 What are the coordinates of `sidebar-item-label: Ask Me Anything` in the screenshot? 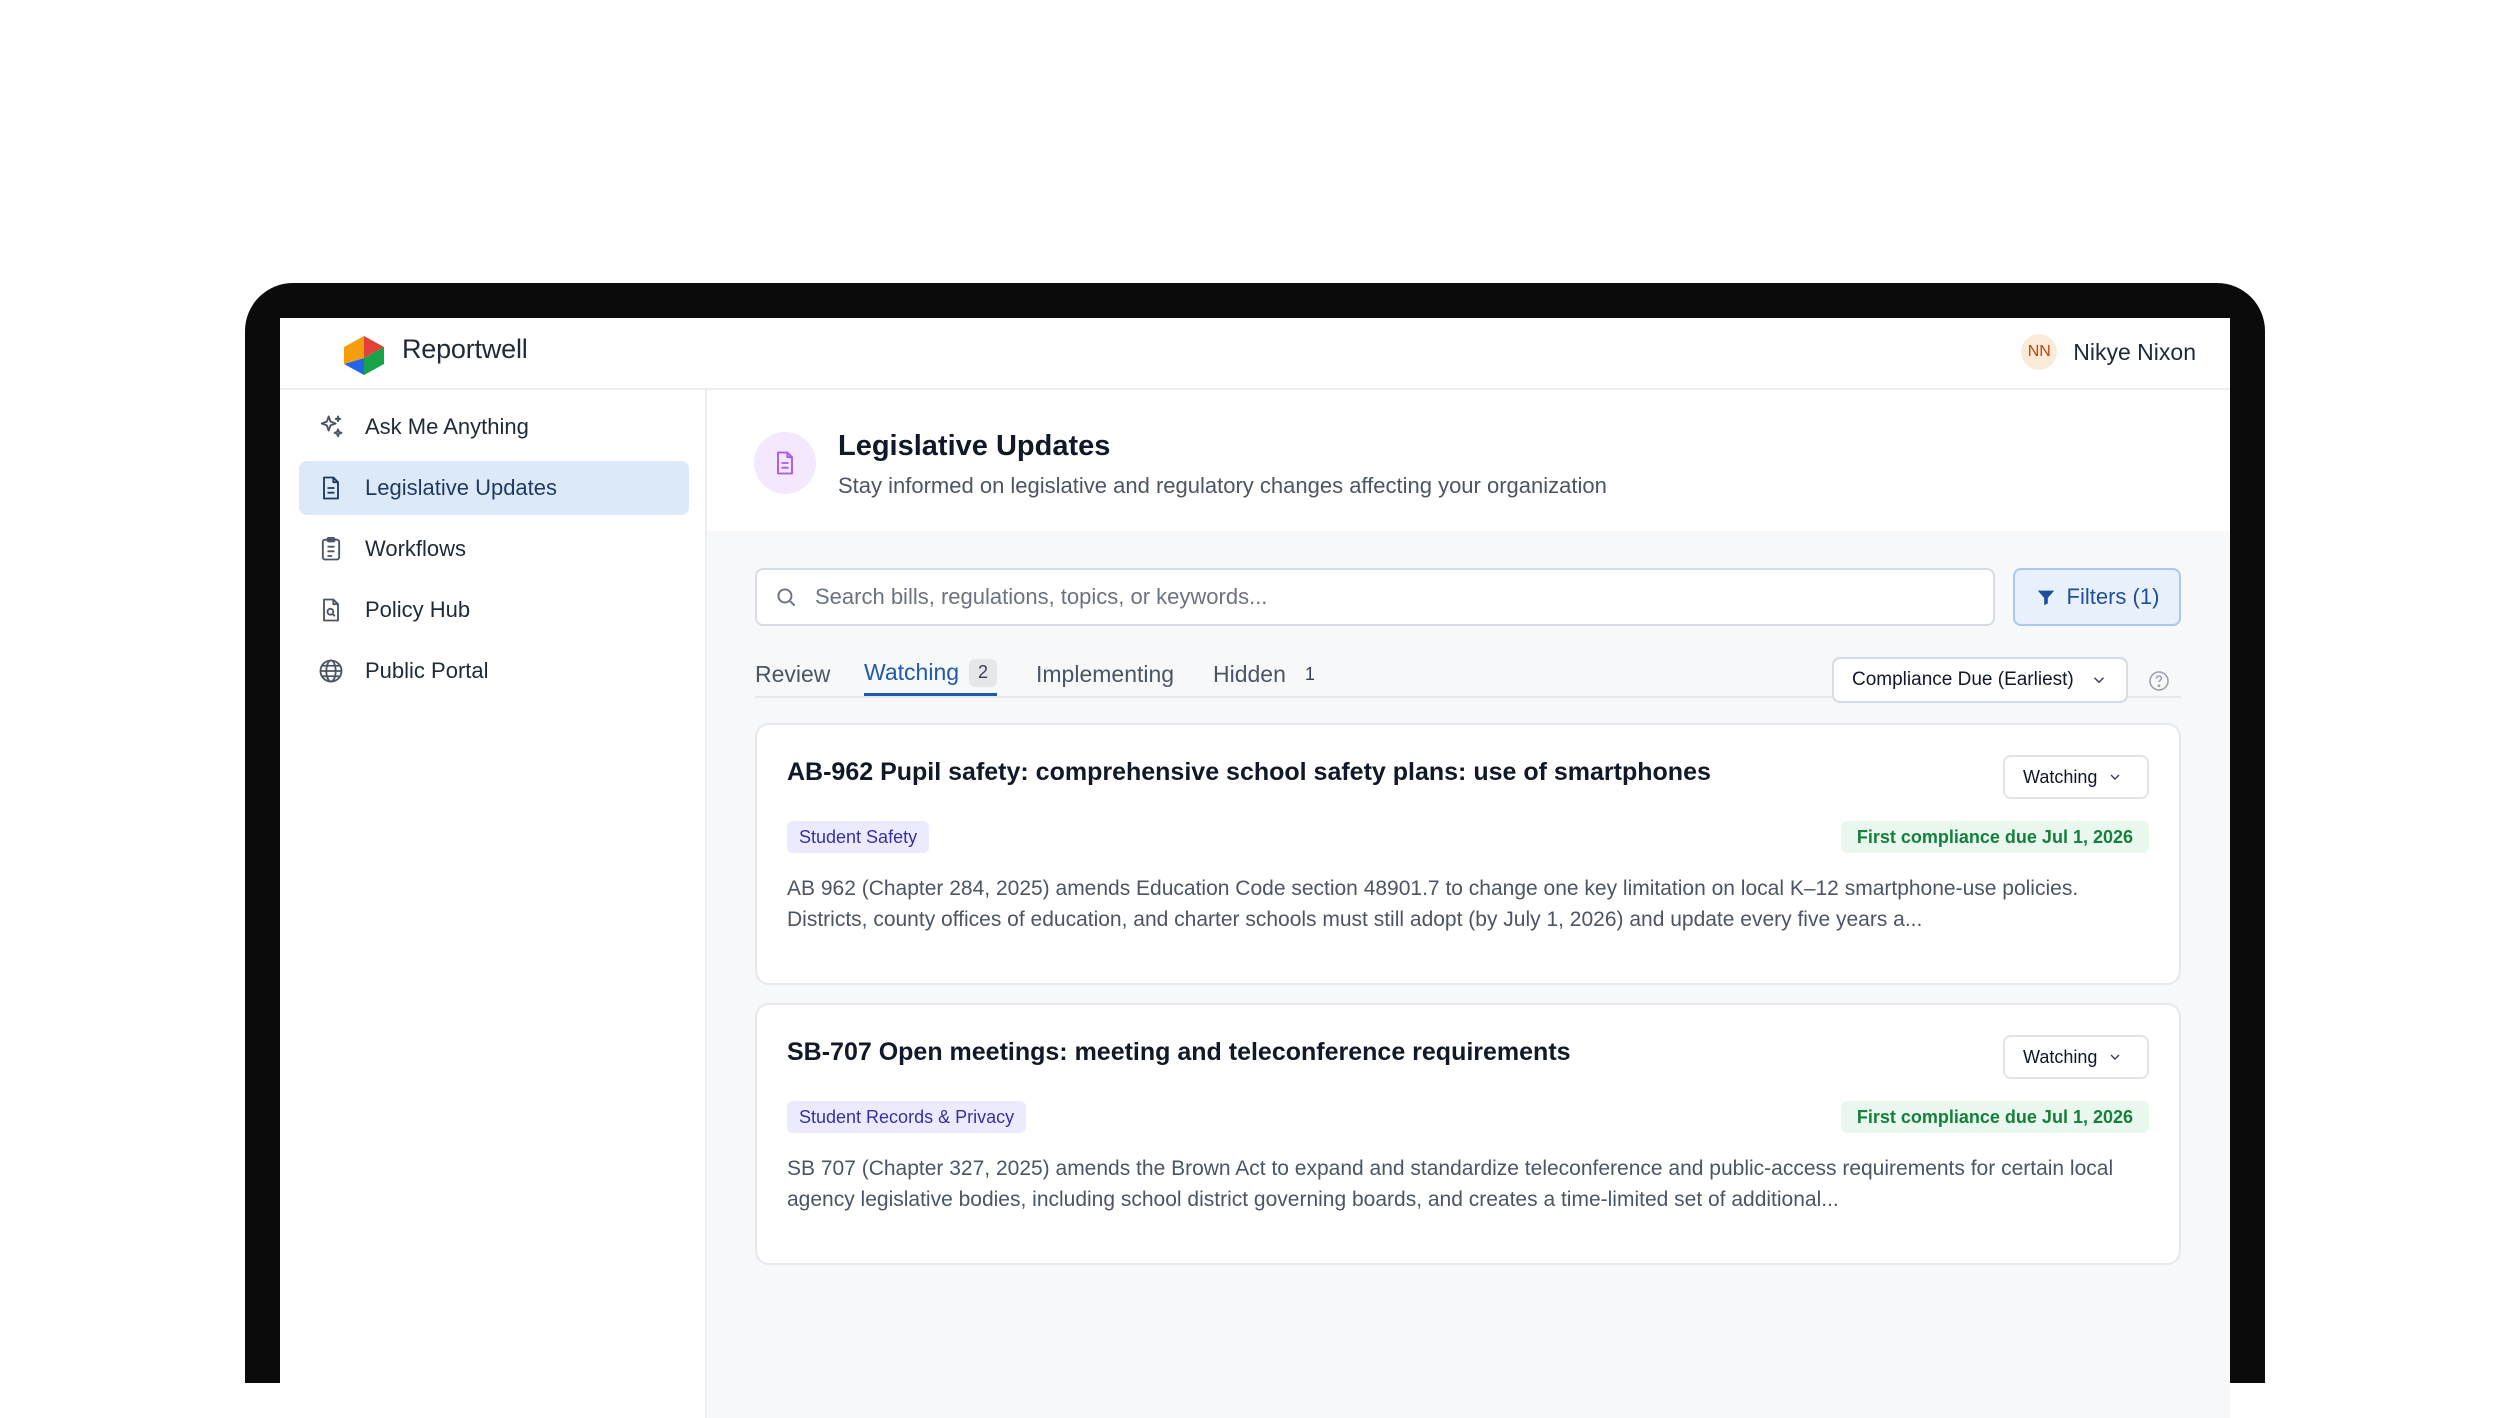 It's located at (447, 426).